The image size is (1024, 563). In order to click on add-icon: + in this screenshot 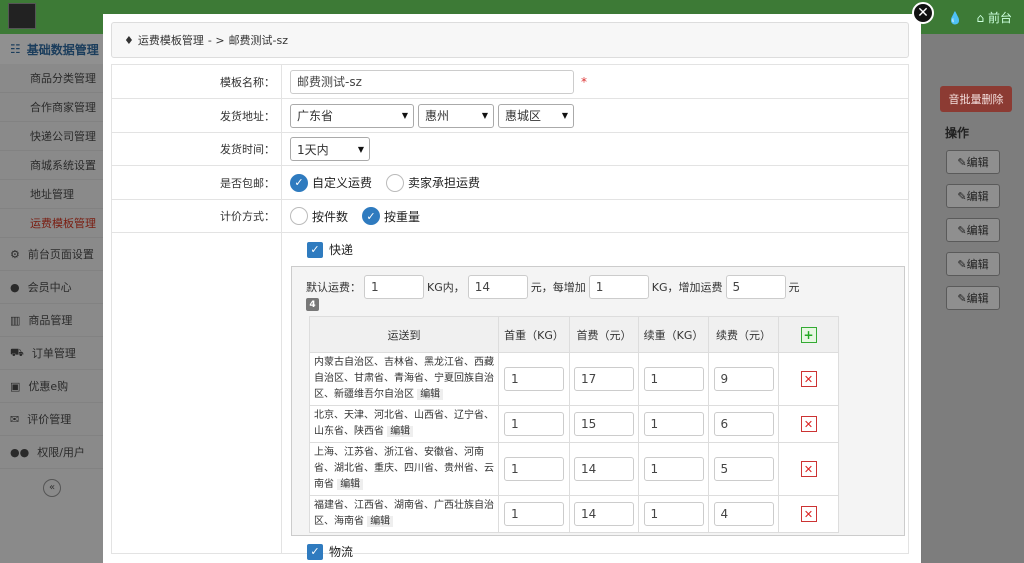, I will do `click(808, 334)`.